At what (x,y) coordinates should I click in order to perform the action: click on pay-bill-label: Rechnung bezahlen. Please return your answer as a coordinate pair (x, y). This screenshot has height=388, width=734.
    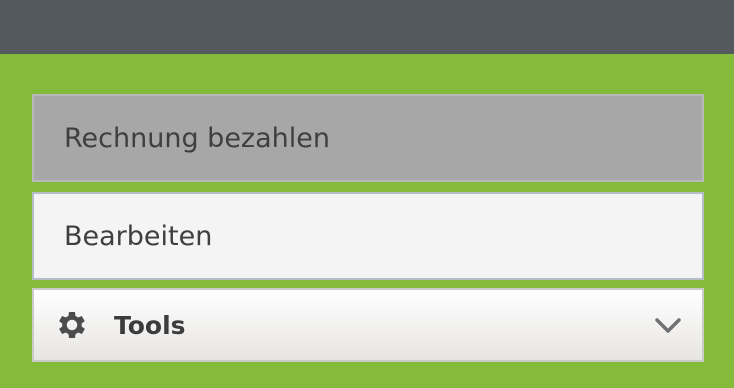
    Looking at the image, I should click on (197, 138).